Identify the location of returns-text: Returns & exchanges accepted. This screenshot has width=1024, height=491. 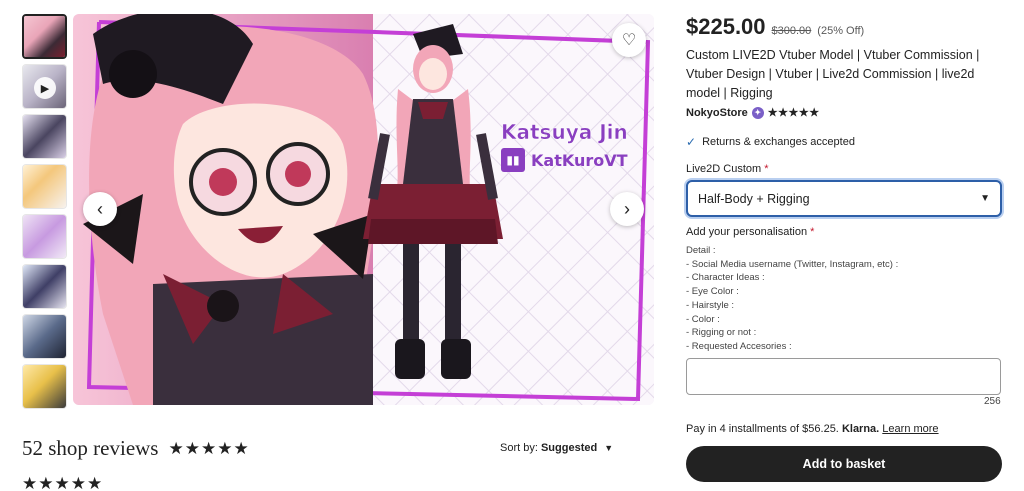
(778, 142).